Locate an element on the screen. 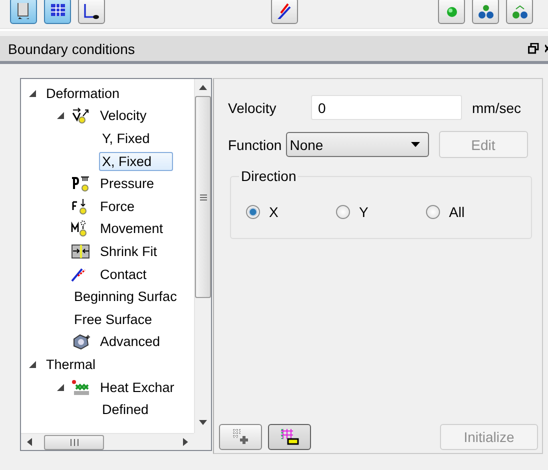  shrink-fit-icon is located at coordinates (81, 251).